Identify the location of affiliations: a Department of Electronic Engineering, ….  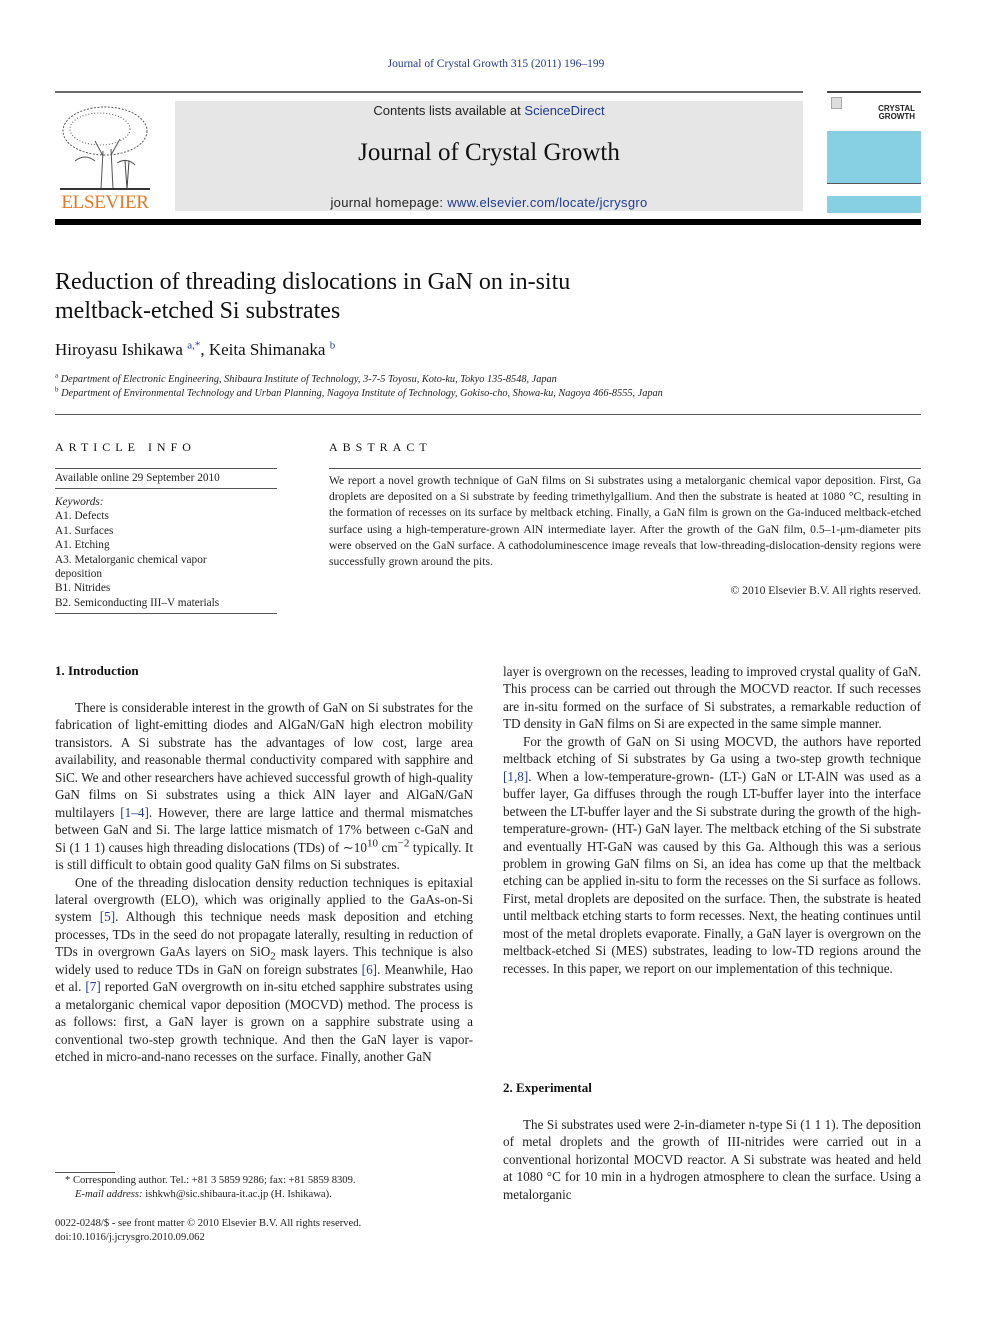
(359, 386).